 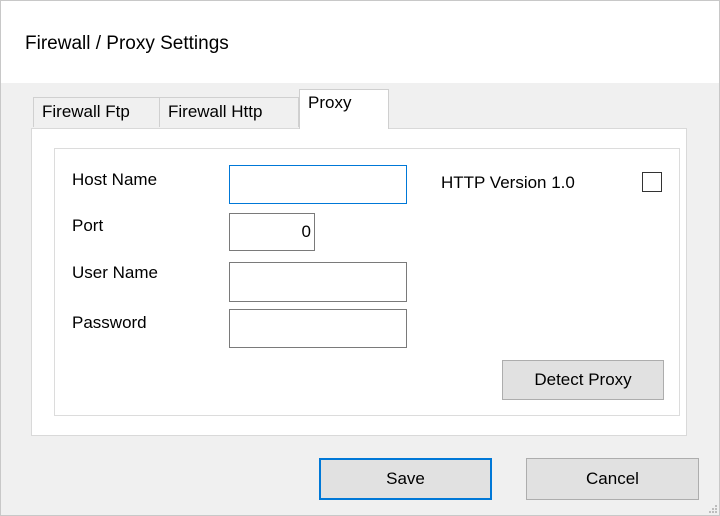 What do you see at coordinates (713, 509) in the screenshot?
I see `resize-grip-icon` at bounding box center [713, 509].